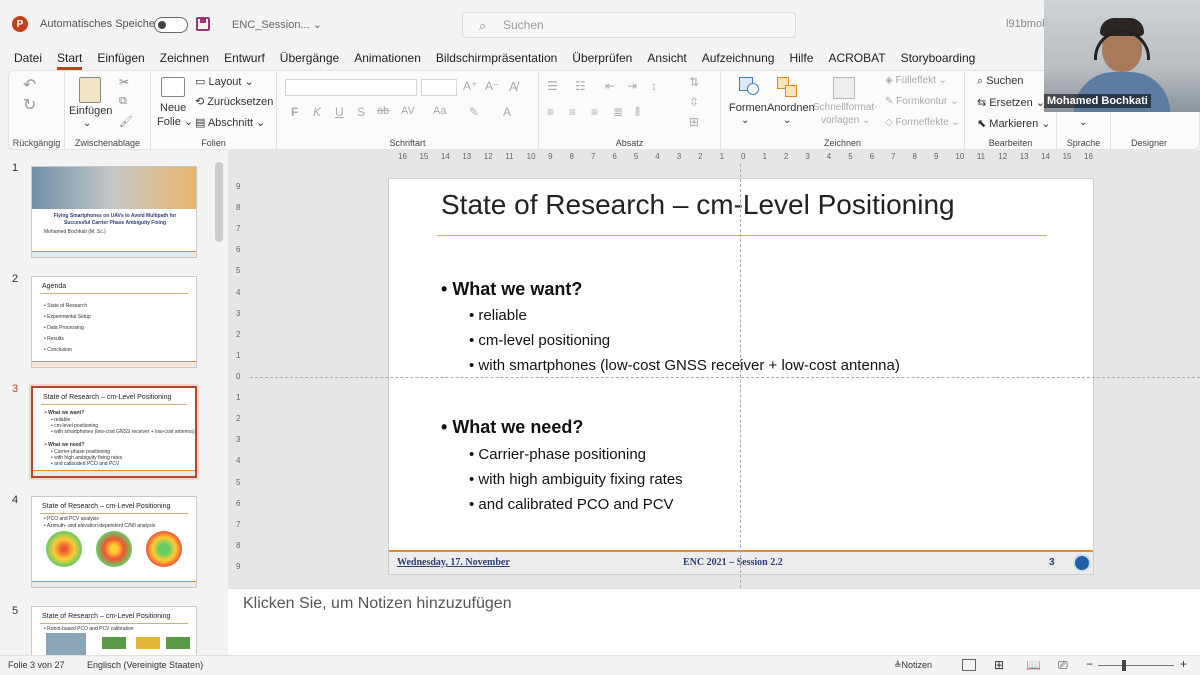 The height and width of the screenshot is (675, 1200). Describe the element at coordinates (377, 604) in the screenshot. I see `notes-placeholder: Klicken Sie, um Notizen hinzuzufügen` at that location.